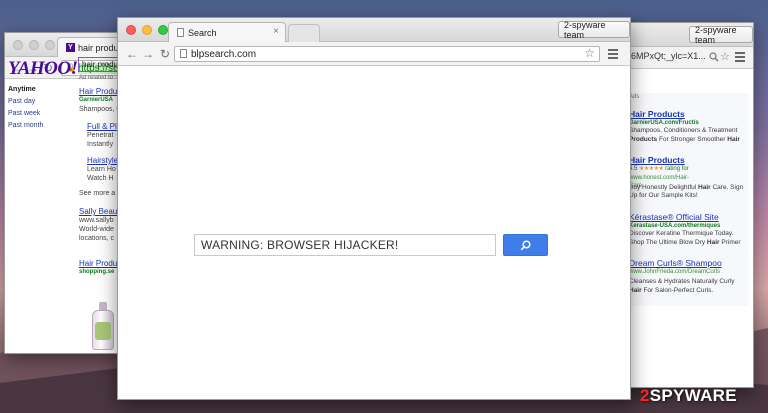 The width and height of the screenshot is (768, 413). What do you see at coordinates (663, 195) in the screenshot?
I see `ad-text: Up for Our Sample Kits!` at bounding box center [663, 195].